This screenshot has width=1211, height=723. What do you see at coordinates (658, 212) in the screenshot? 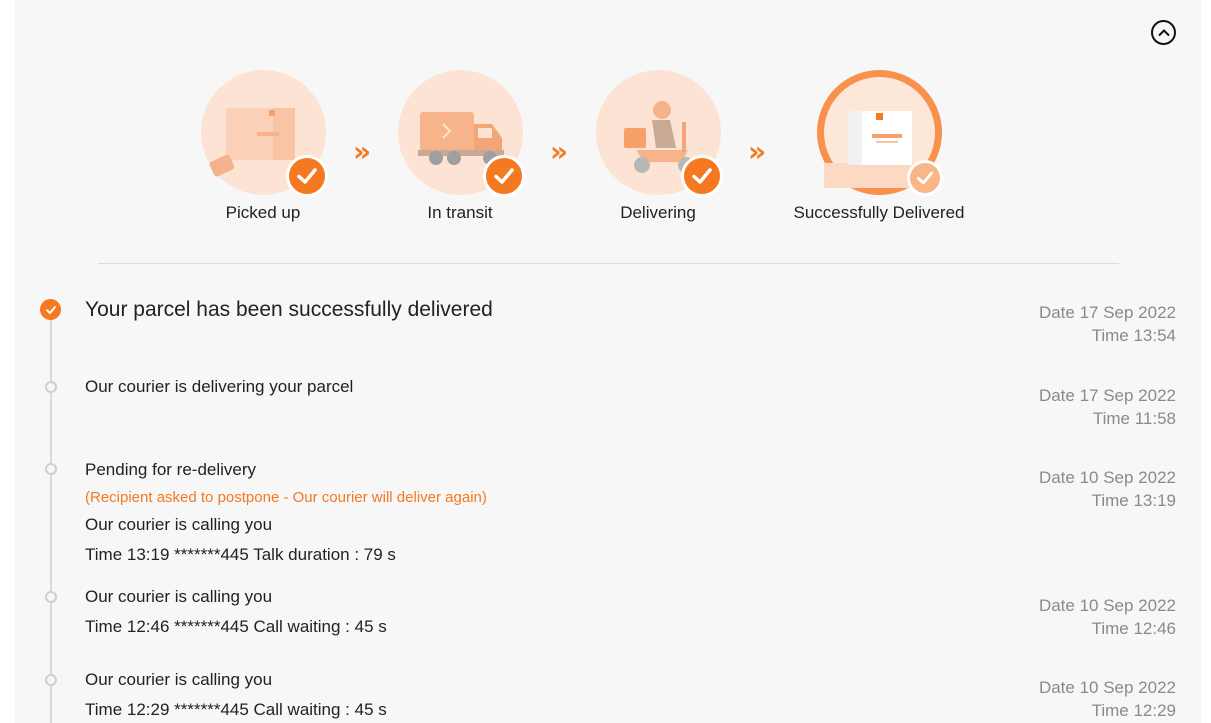
I see `step-label: Delivering` at bounding box center [658, 212].